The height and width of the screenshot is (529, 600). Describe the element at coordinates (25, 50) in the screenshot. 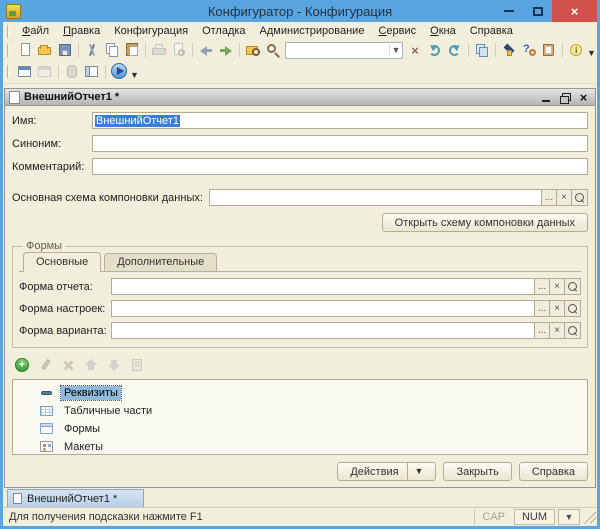

I see `new-document-button` at that location.